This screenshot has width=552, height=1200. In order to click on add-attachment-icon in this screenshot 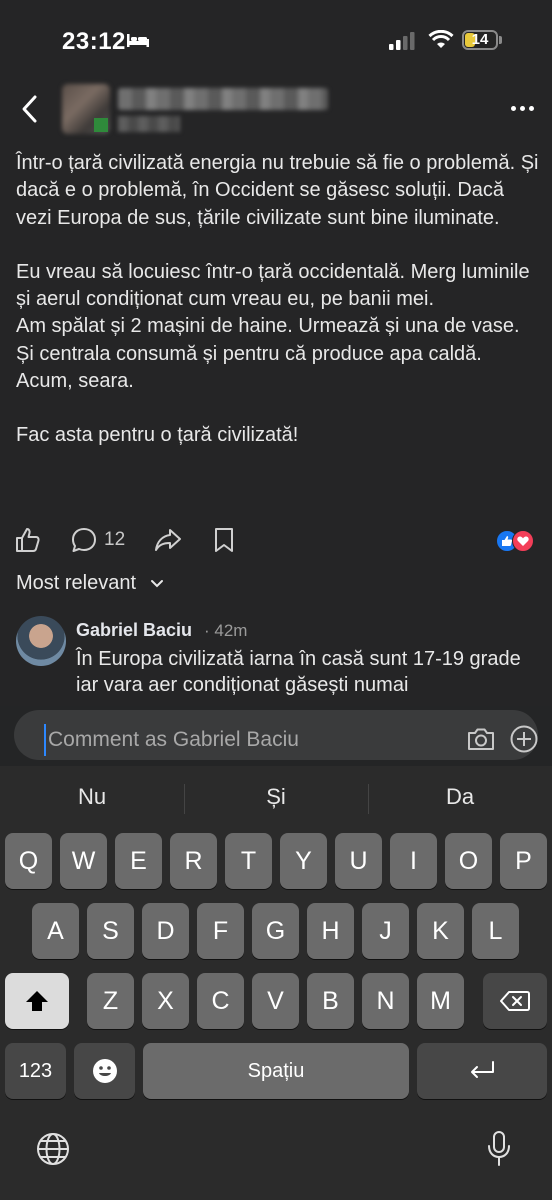, I will do `click(524, 739)`.